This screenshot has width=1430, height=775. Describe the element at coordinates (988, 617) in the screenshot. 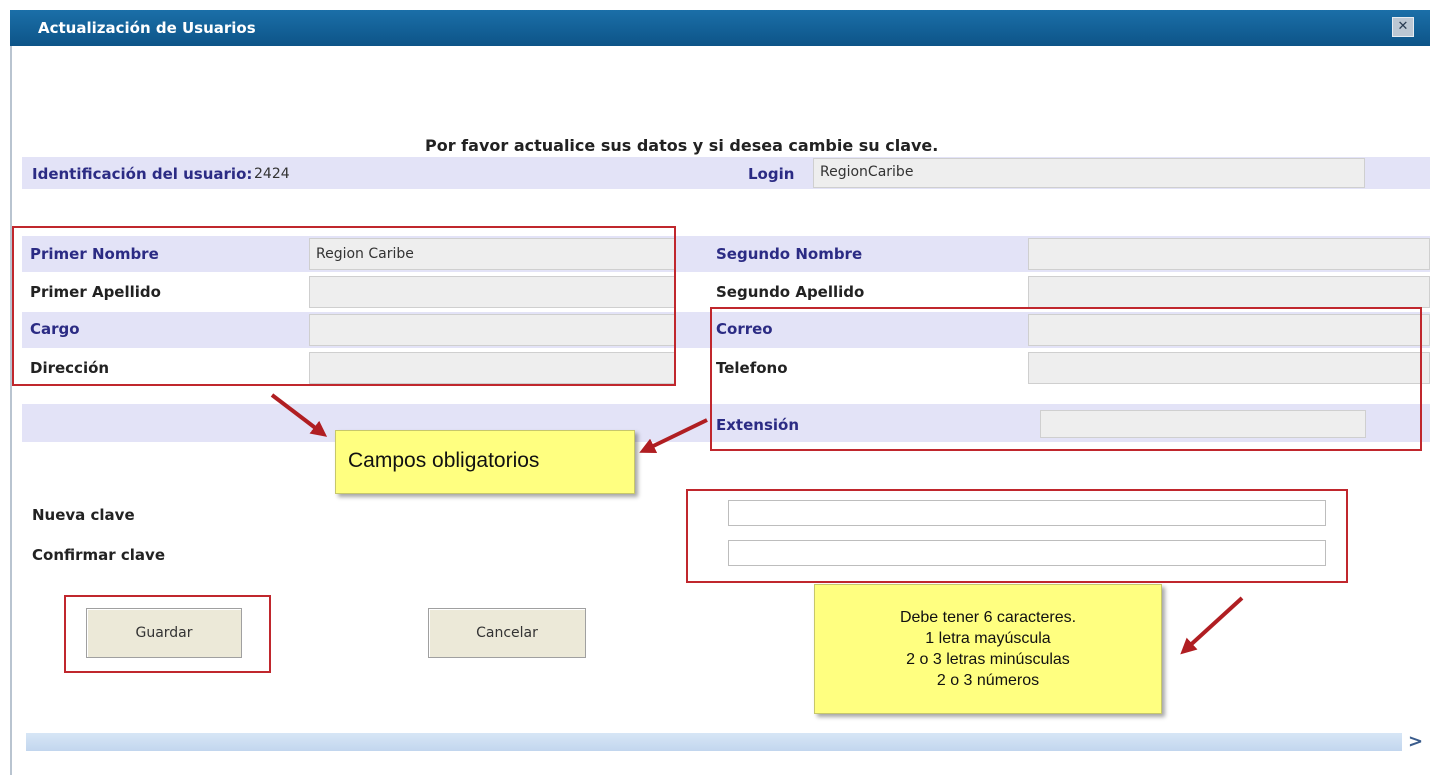

I see `password-rule-1: Debe tener 6 caracteres.` at that location.